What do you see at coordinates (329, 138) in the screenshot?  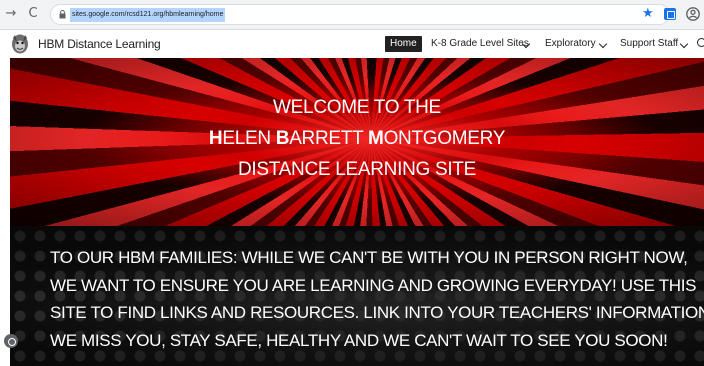 I see `word-arrett: ARRETT` at bounding box center [329, 138].